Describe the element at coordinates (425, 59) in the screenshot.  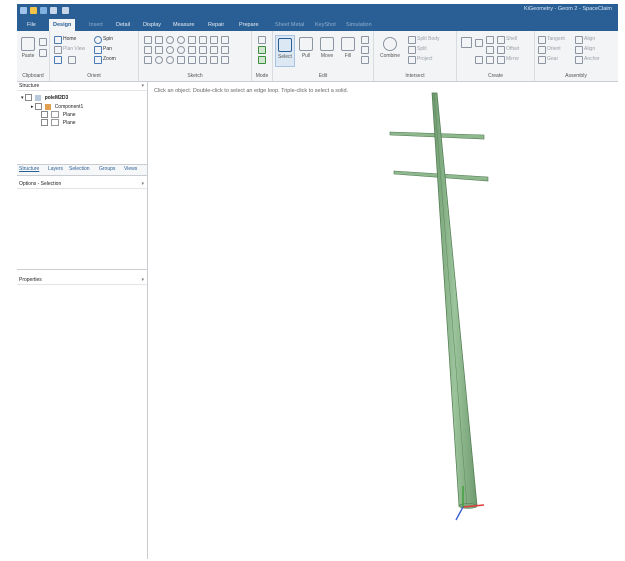
I see `project-button: Project` at that location.